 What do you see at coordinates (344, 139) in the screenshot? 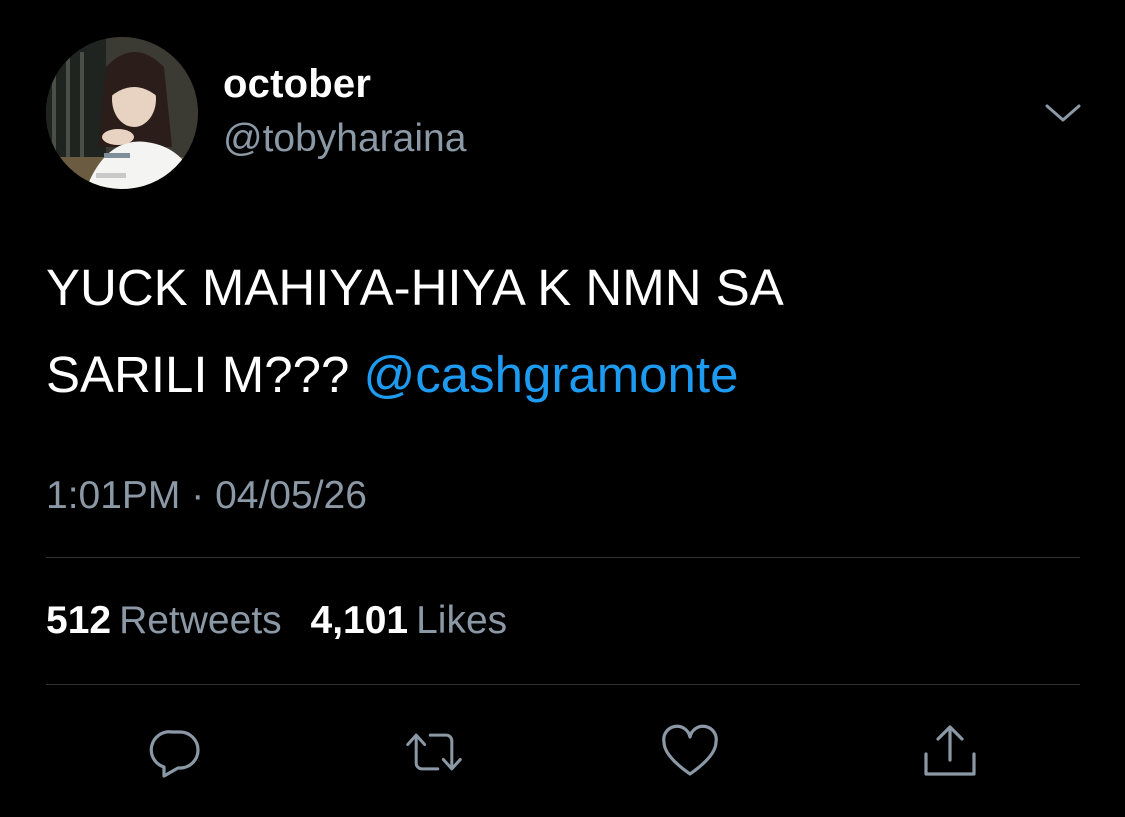
I see `user-handle: @tobyharaina` at bounding box center [344, 139].